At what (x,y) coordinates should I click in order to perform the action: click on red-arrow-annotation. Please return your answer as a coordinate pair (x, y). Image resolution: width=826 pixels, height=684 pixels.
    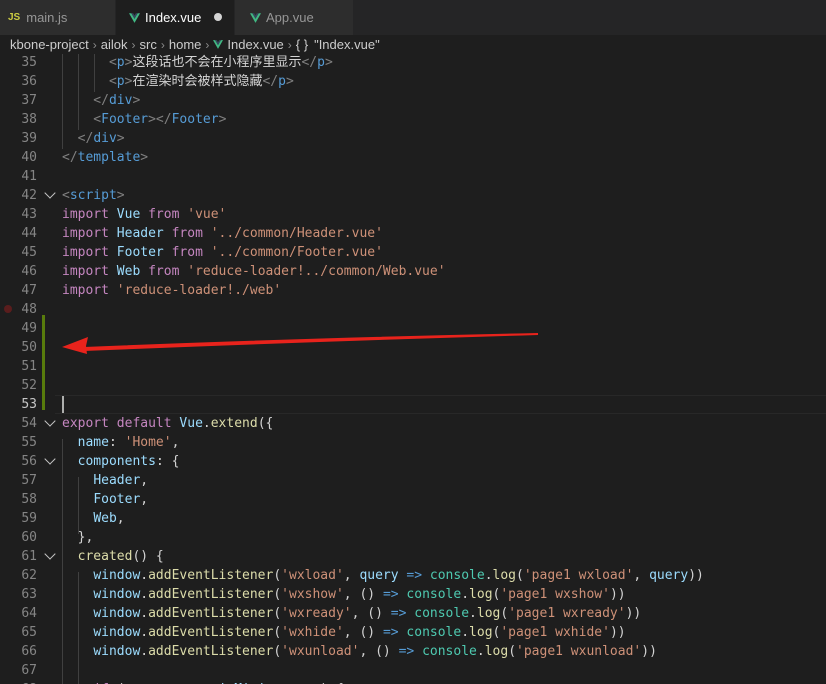
    Looking at the image, I should click on (300, 343).